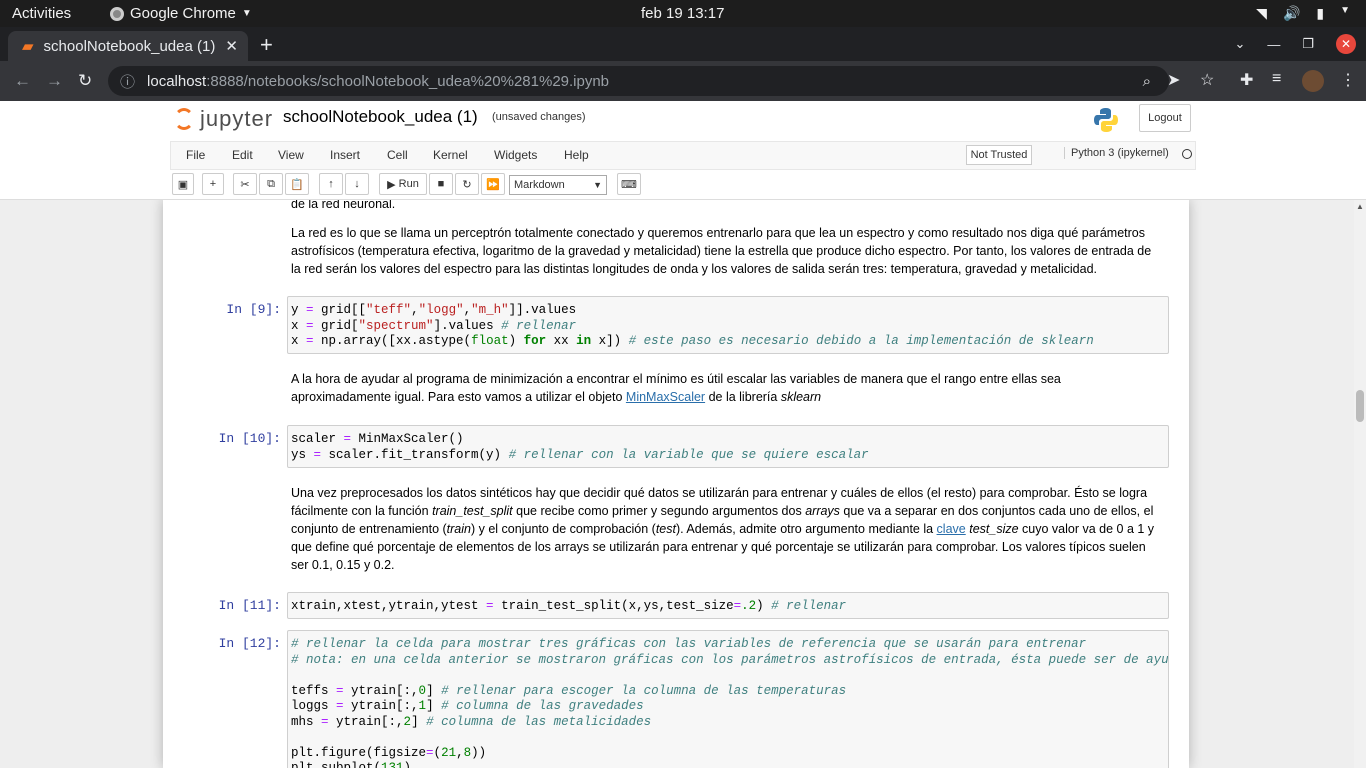 The image size is (1366, 768). Describe the element at coordinates (177, 81) in the screenshot. I see `url-host: localhost` at that location.